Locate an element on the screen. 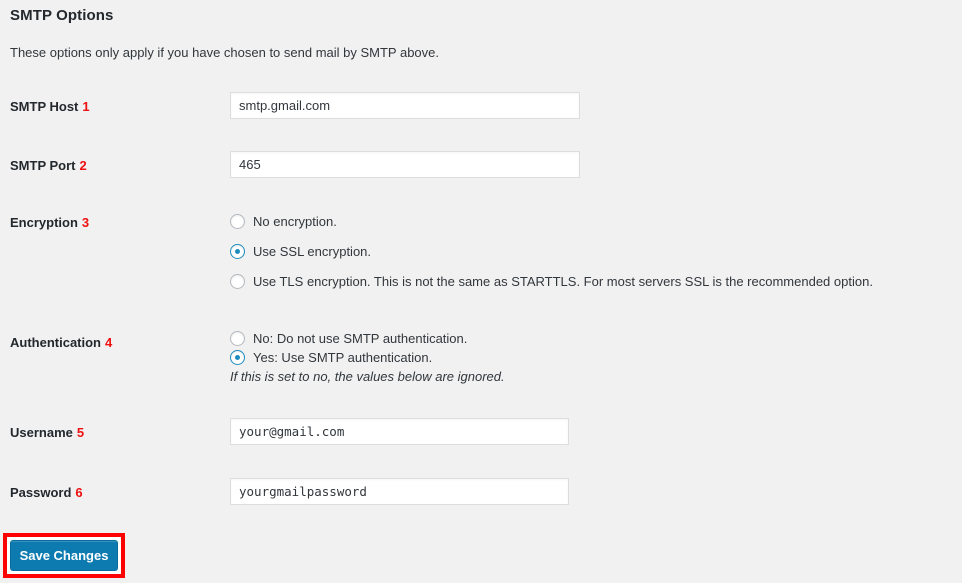 This screenshot has width=962, height=583. row-smtp-host: SMTP Host 1 is located at coordinates (481, 107).